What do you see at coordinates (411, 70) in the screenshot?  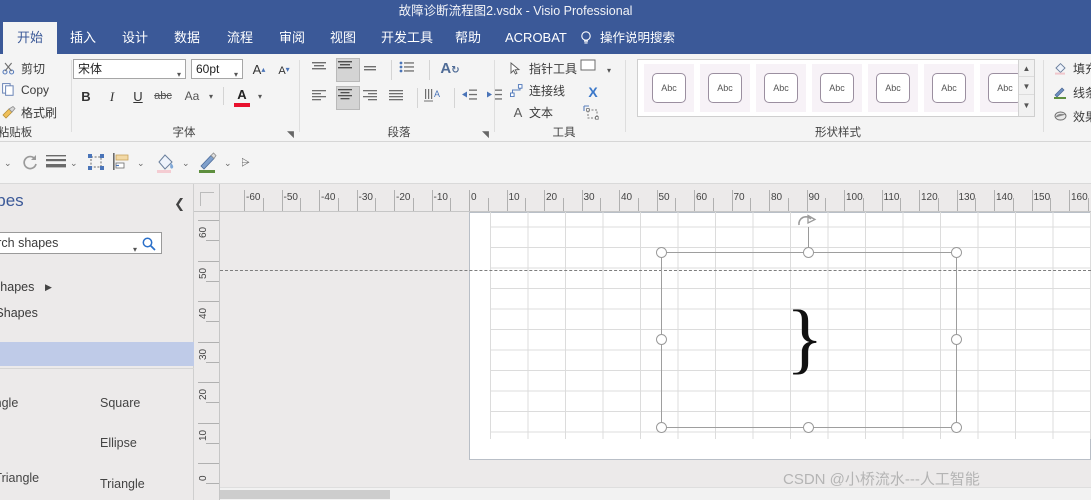 I see `bullets-icon` at bounding box center [411, 70].